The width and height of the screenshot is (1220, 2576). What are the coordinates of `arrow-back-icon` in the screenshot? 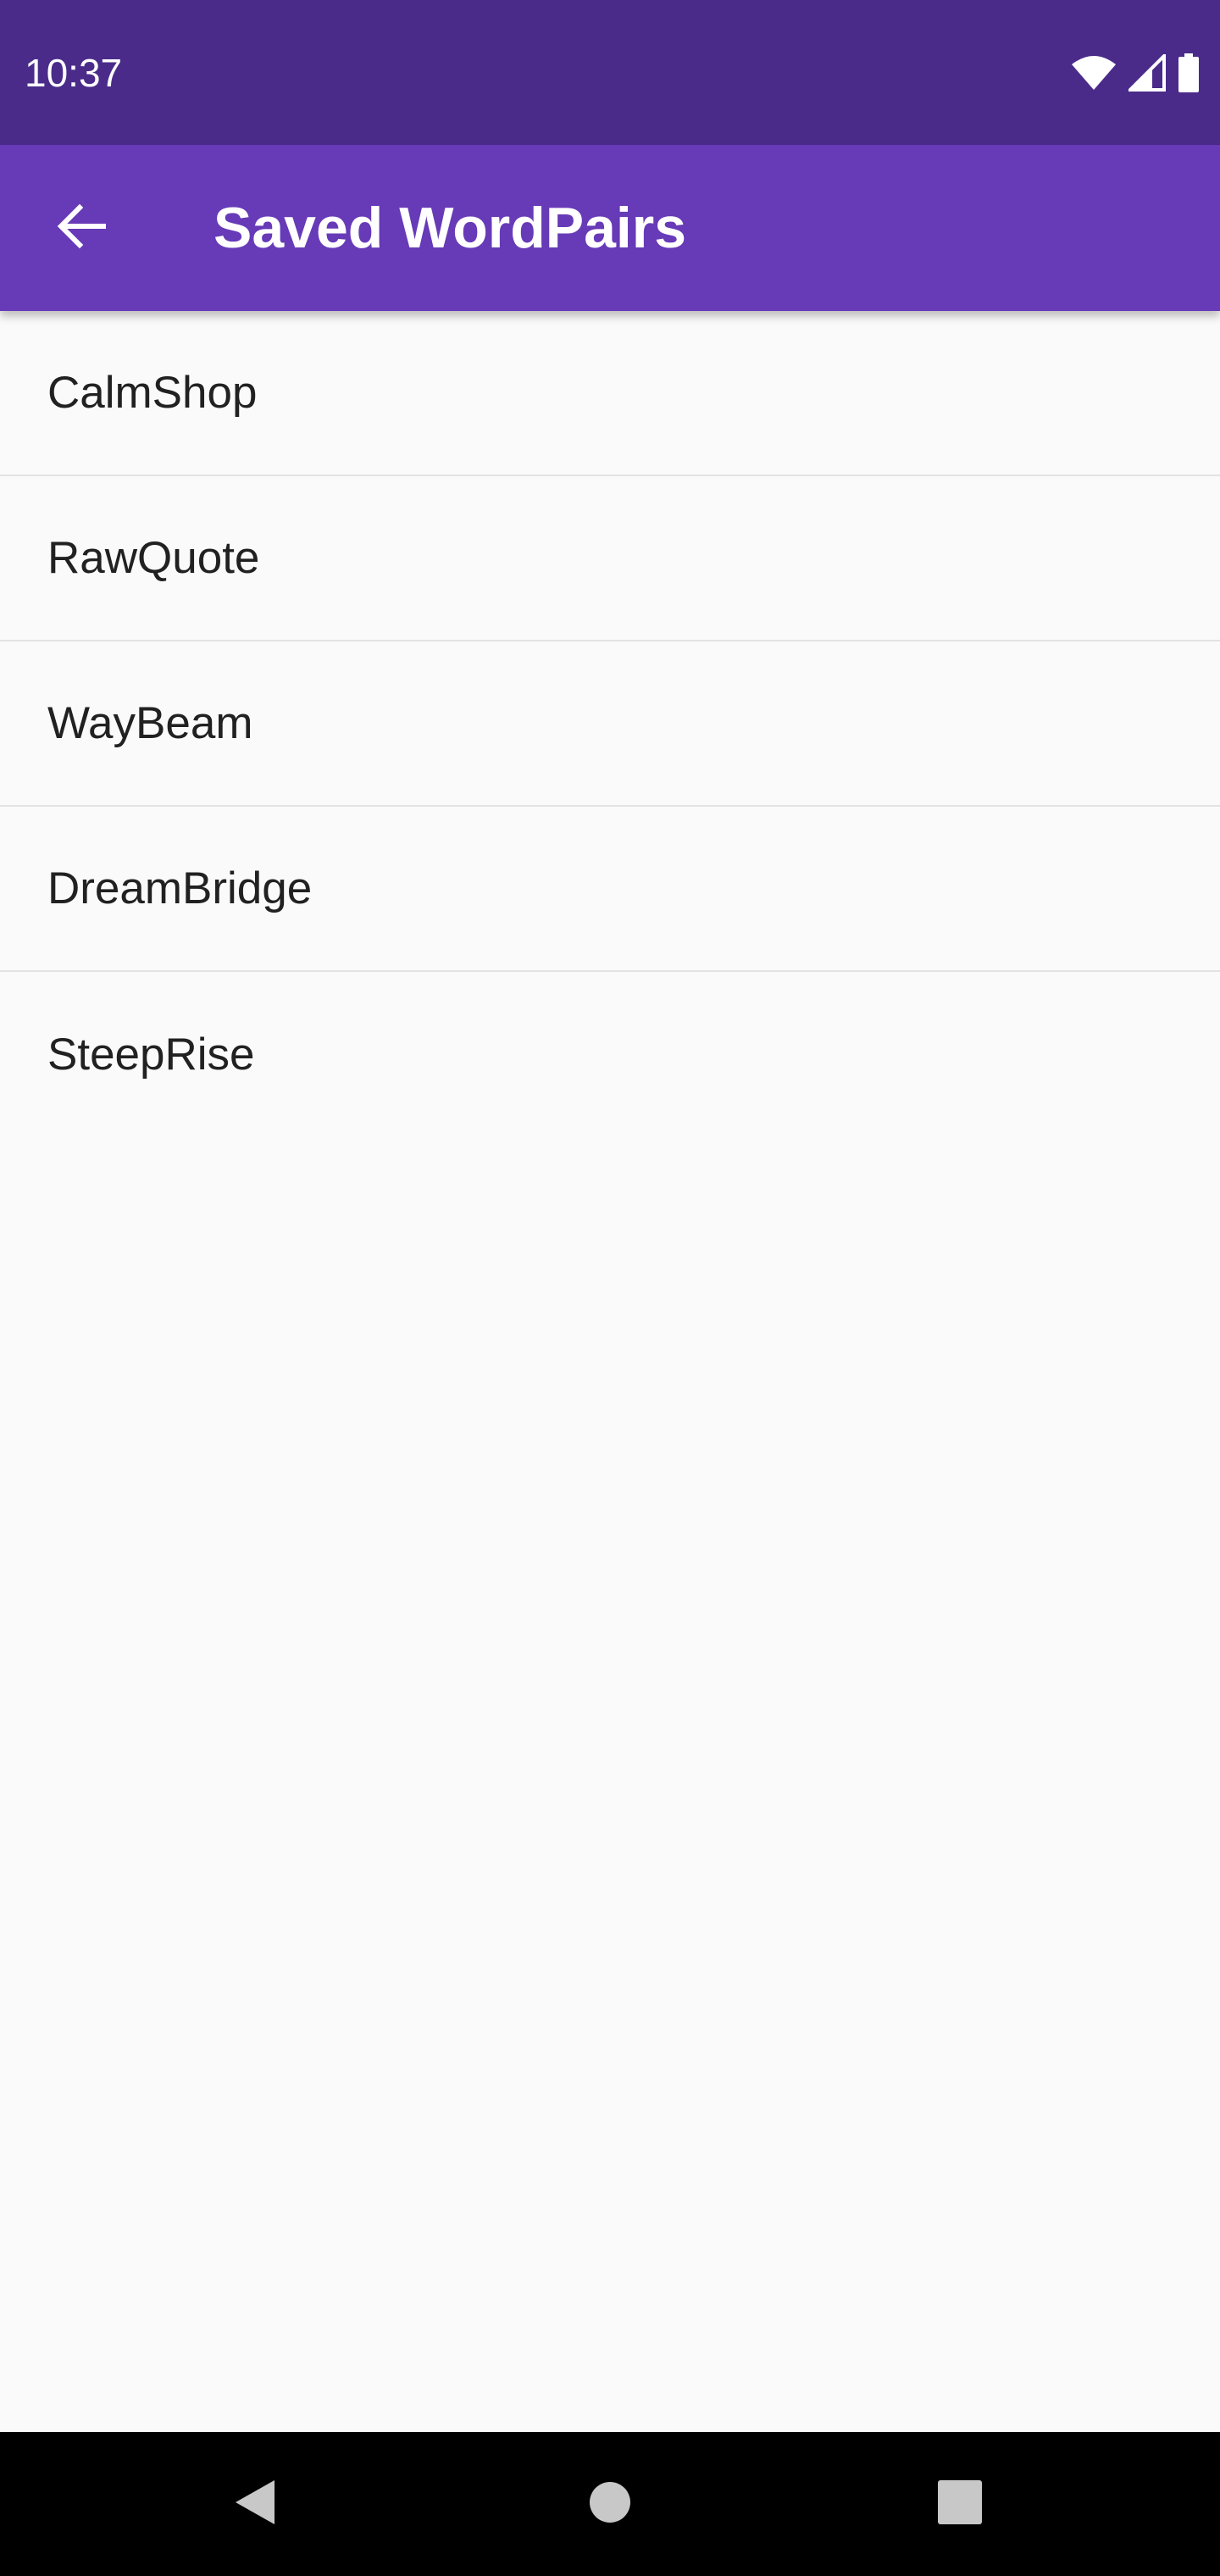 It's located at (81, 228).